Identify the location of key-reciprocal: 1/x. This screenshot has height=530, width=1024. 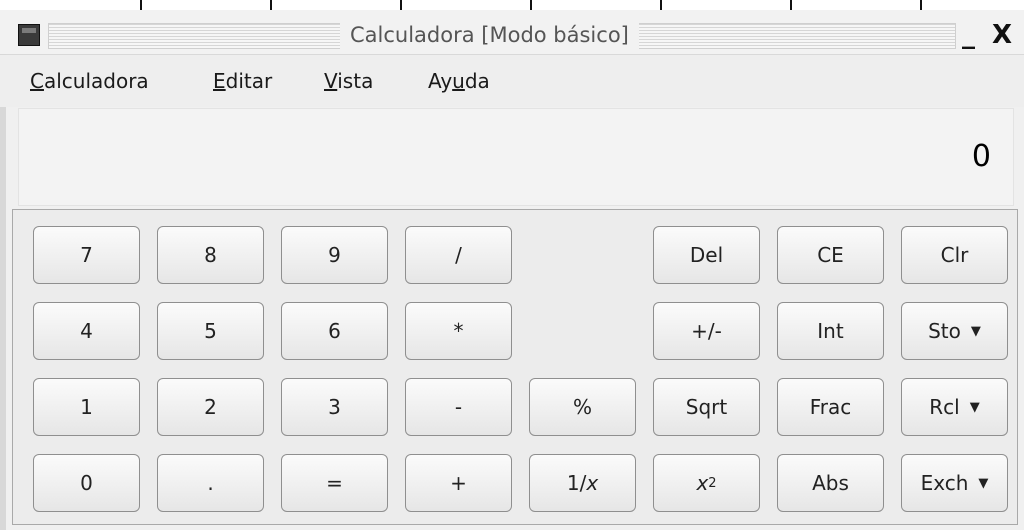
(582, 483).